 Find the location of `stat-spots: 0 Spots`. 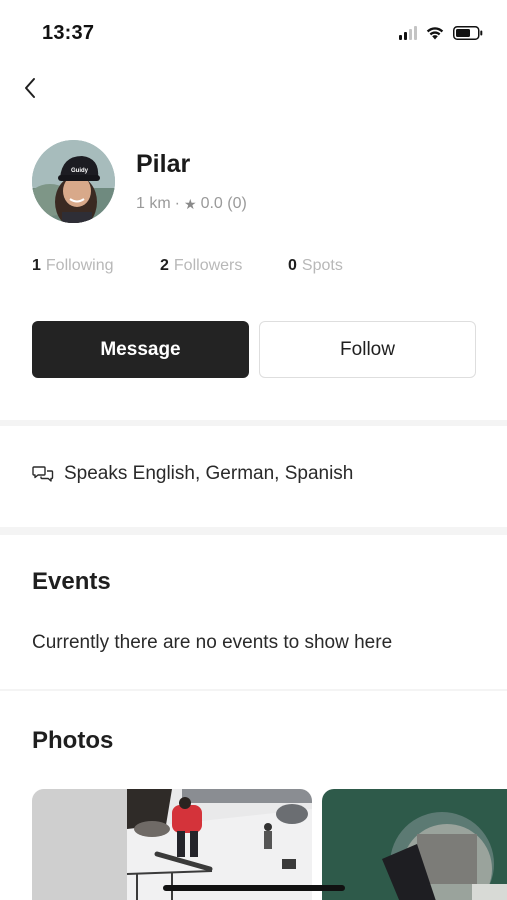

stat-spots: 0 Spots is located at coordinates (315, 266).